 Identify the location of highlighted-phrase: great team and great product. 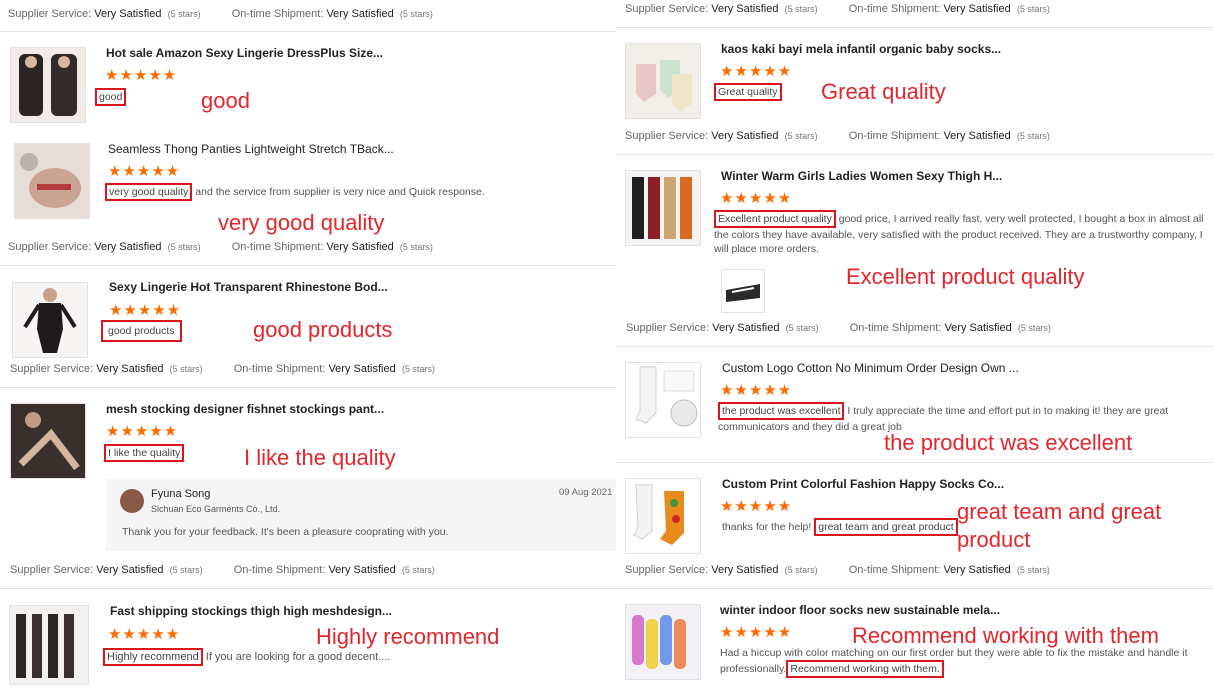
(886, 527).